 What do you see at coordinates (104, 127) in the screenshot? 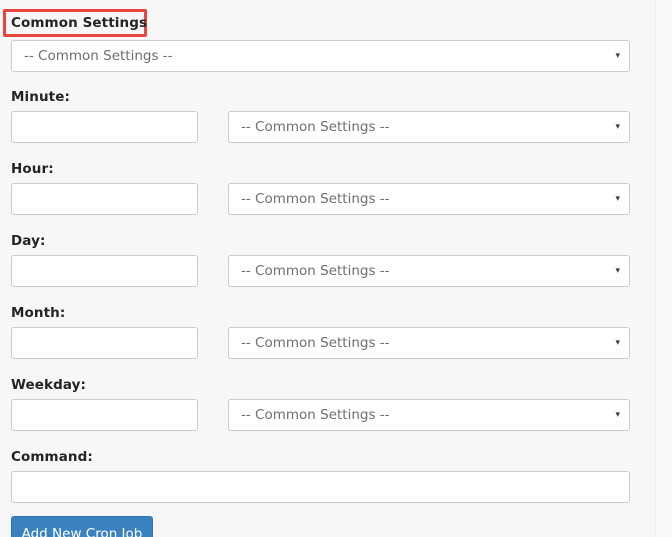
I see `input-minute` at bounding box center [104, 127].